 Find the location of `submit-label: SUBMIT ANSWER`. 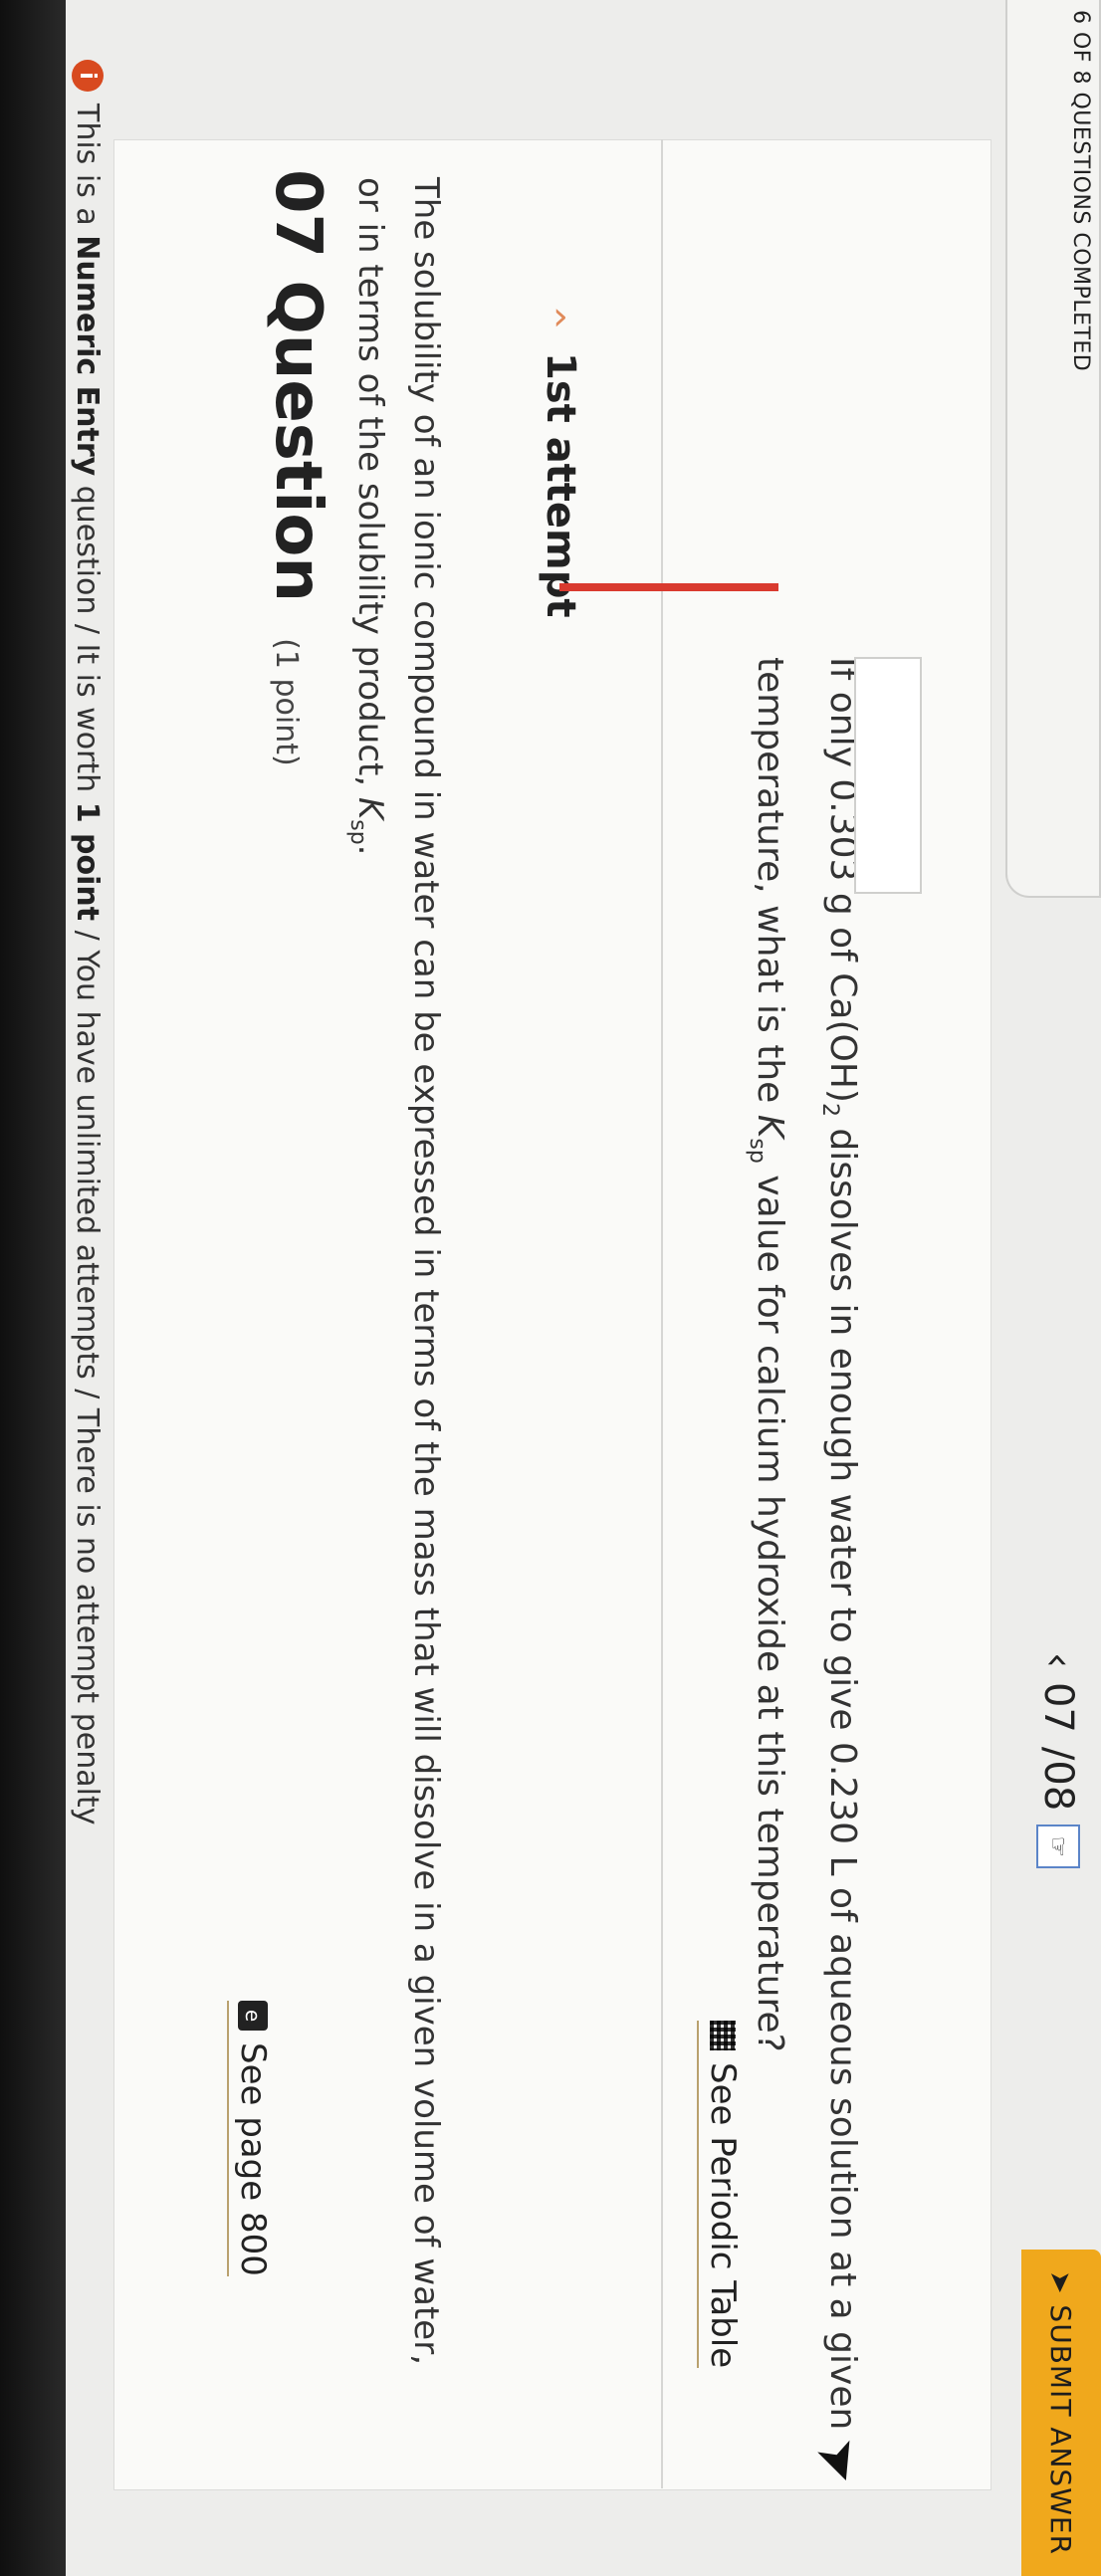

submit-label: SUBMIT ANSWER is located at coordinates (1061, 2430).